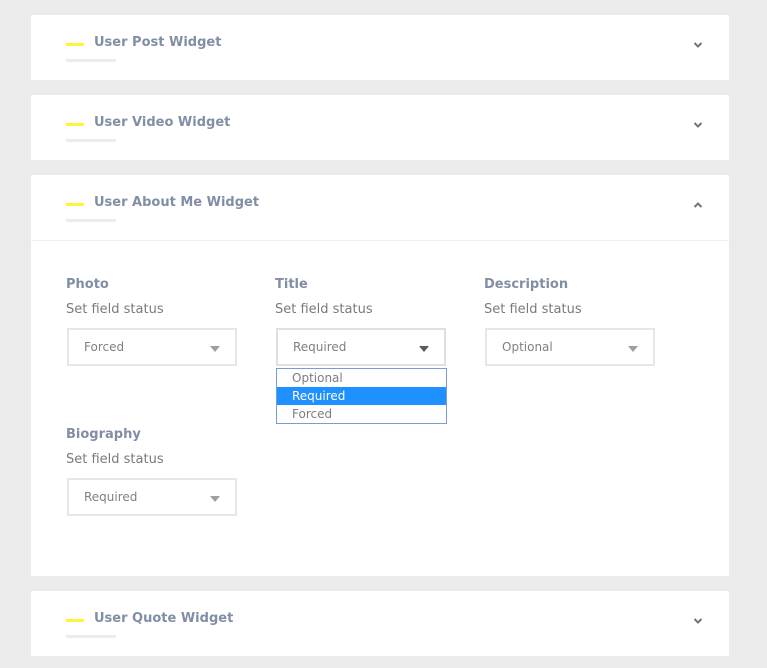  I want to click on panel-title: User Video Widget, so click(162, 122).